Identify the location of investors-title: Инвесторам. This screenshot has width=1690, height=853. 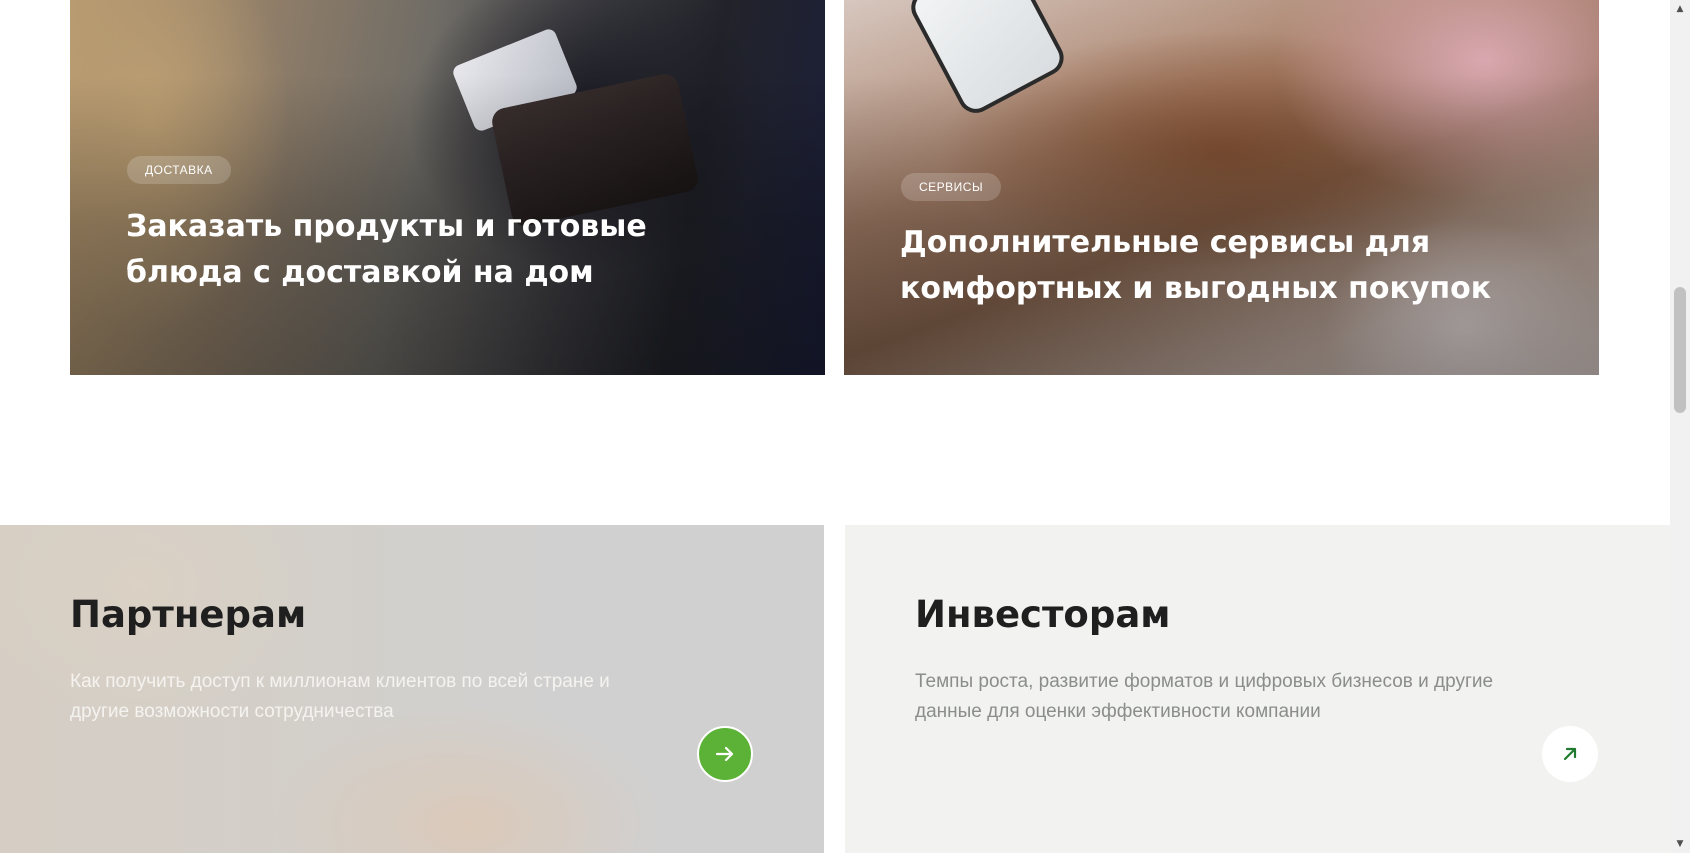
(1043, 614).